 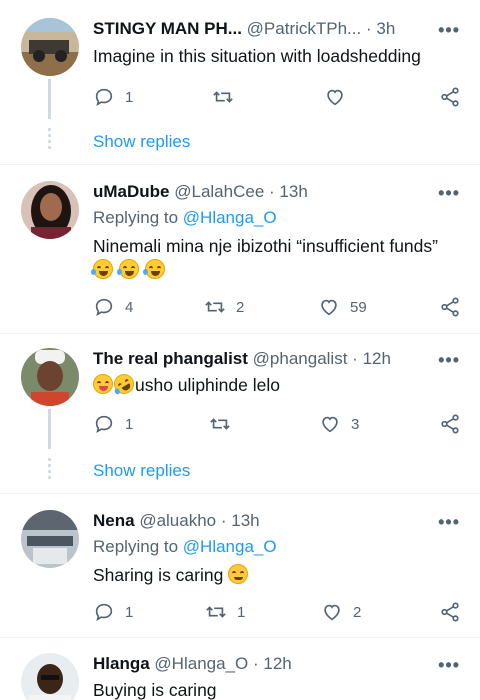 I want to click on tweet-header: STINGY MAN PH... @PatrickTPh... · 3h, so click(x=279, y=31).